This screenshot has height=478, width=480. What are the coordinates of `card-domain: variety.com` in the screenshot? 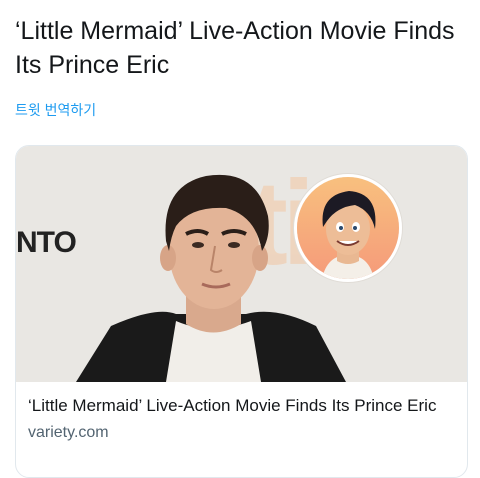 It's located at (68, 432).